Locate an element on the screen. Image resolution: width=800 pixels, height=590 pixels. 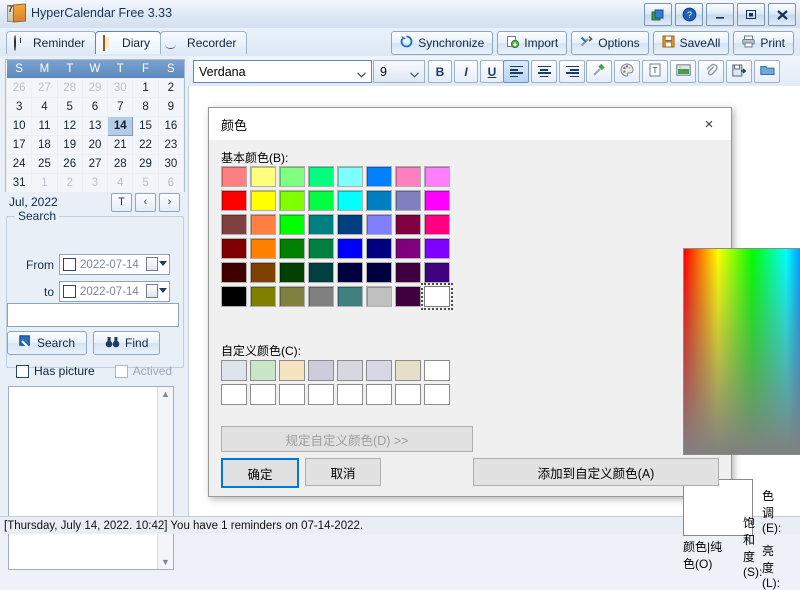
align-left-button is located at coordinates (516, 71).